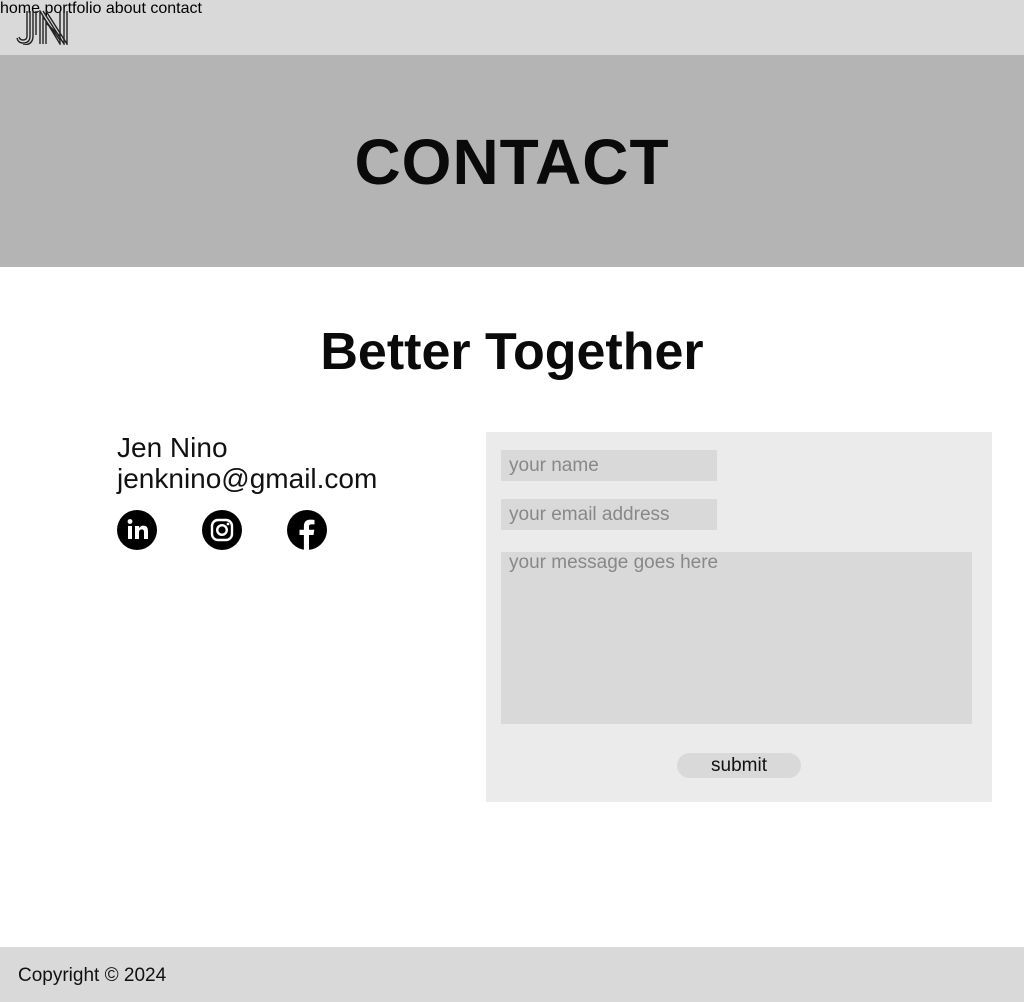 Image resolution: width=1024 pixels, height=1002 pixels. I want to click on contact-name: Jen Nino, so click(172, 447).